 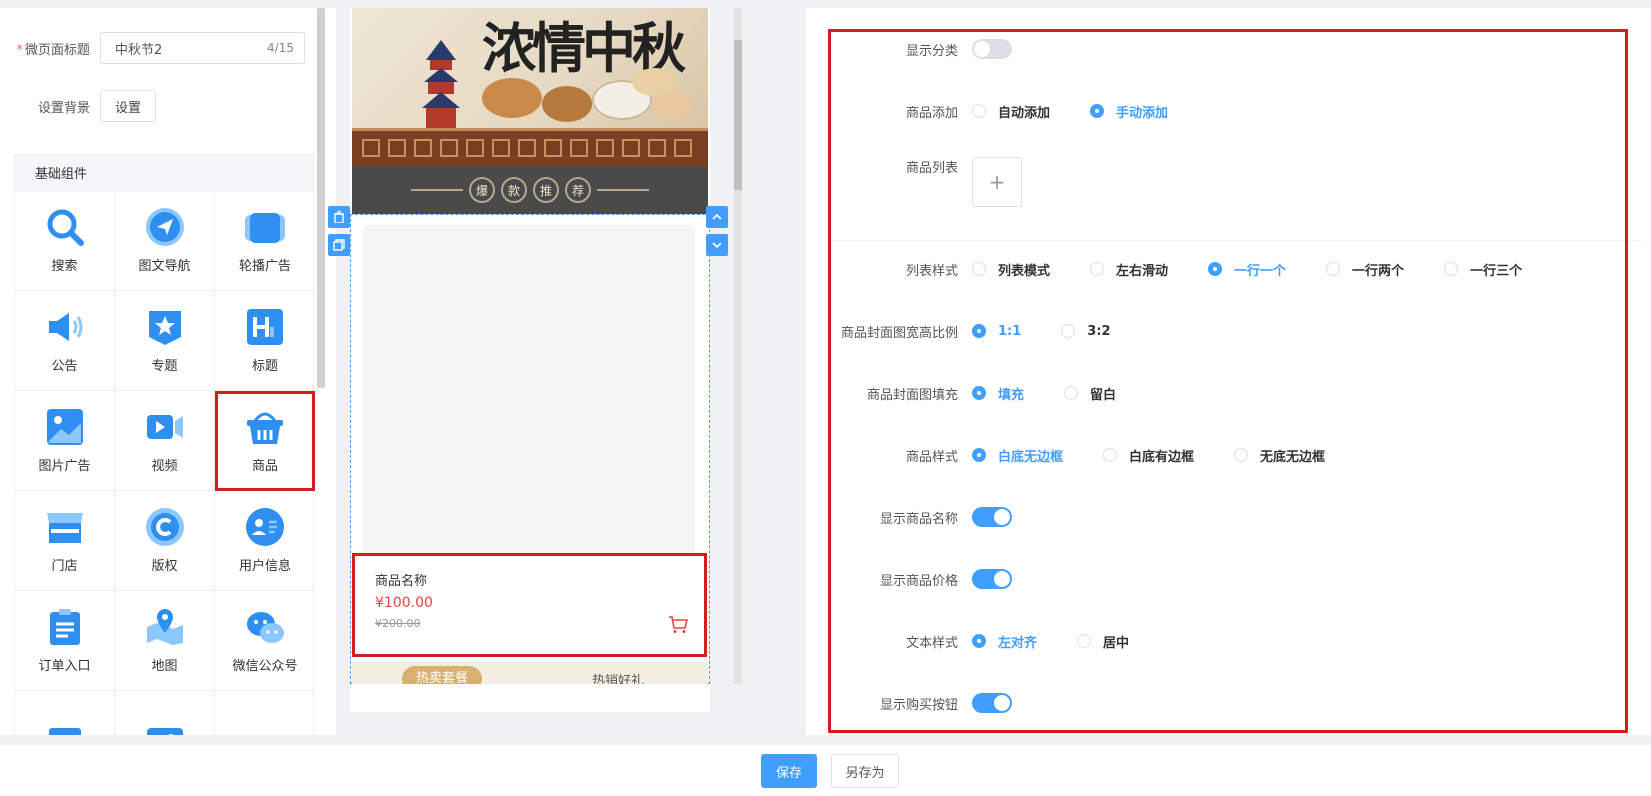 I want to click on radio-white-border: 白底有边框, so click(x=1148, y=455).